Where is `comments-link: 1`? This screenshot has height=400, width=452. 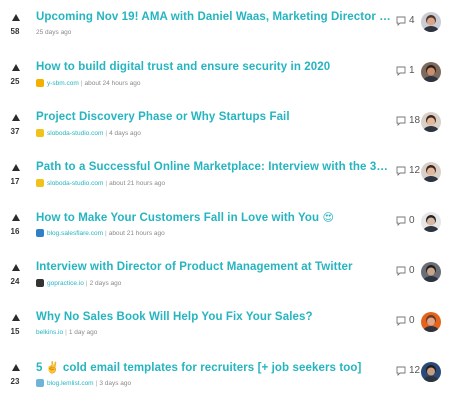
comments-link: 1 is located at coordinates (405, 70).